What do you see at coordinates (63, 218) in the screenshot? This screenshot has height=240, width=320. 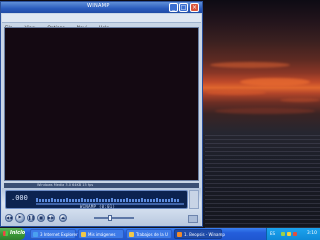 I see `open-button: ⏏` at bounding box center [63, 218].